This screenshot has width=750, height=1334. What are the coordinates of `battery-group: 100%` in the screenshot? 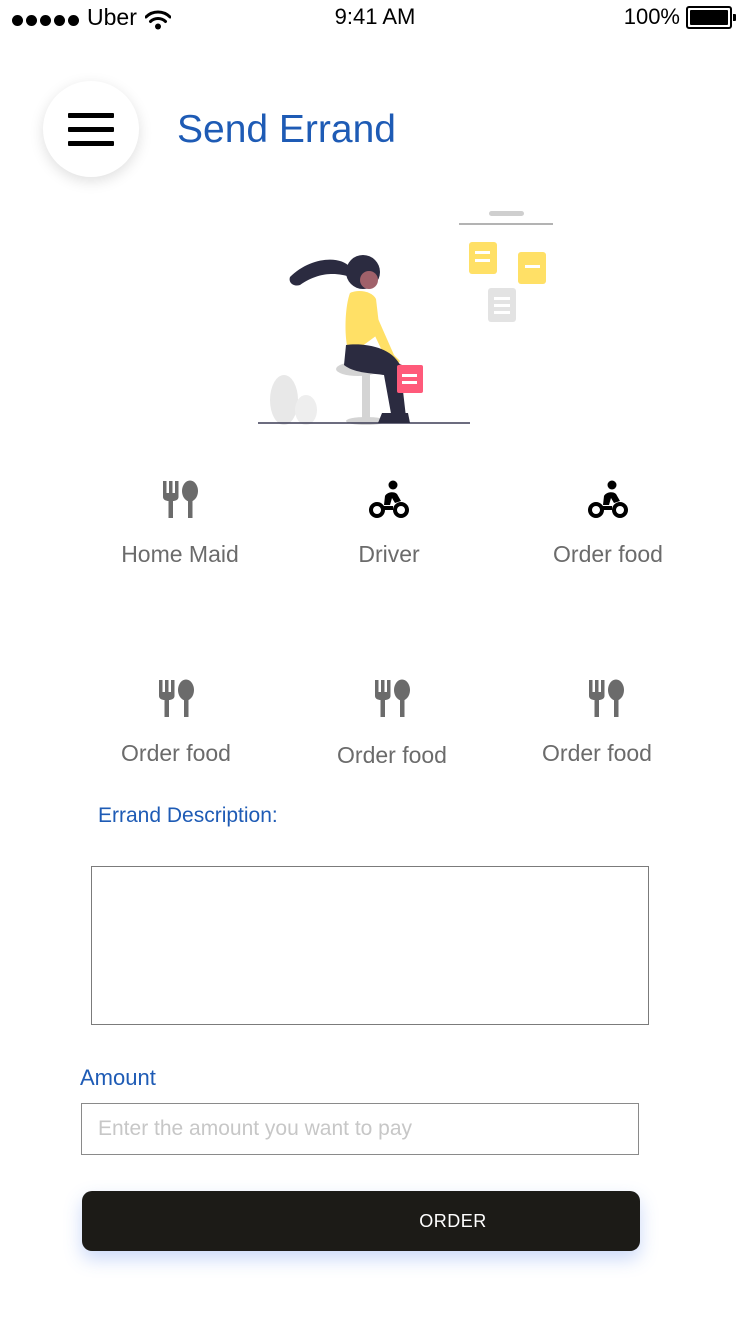 It's located at (680, 17).